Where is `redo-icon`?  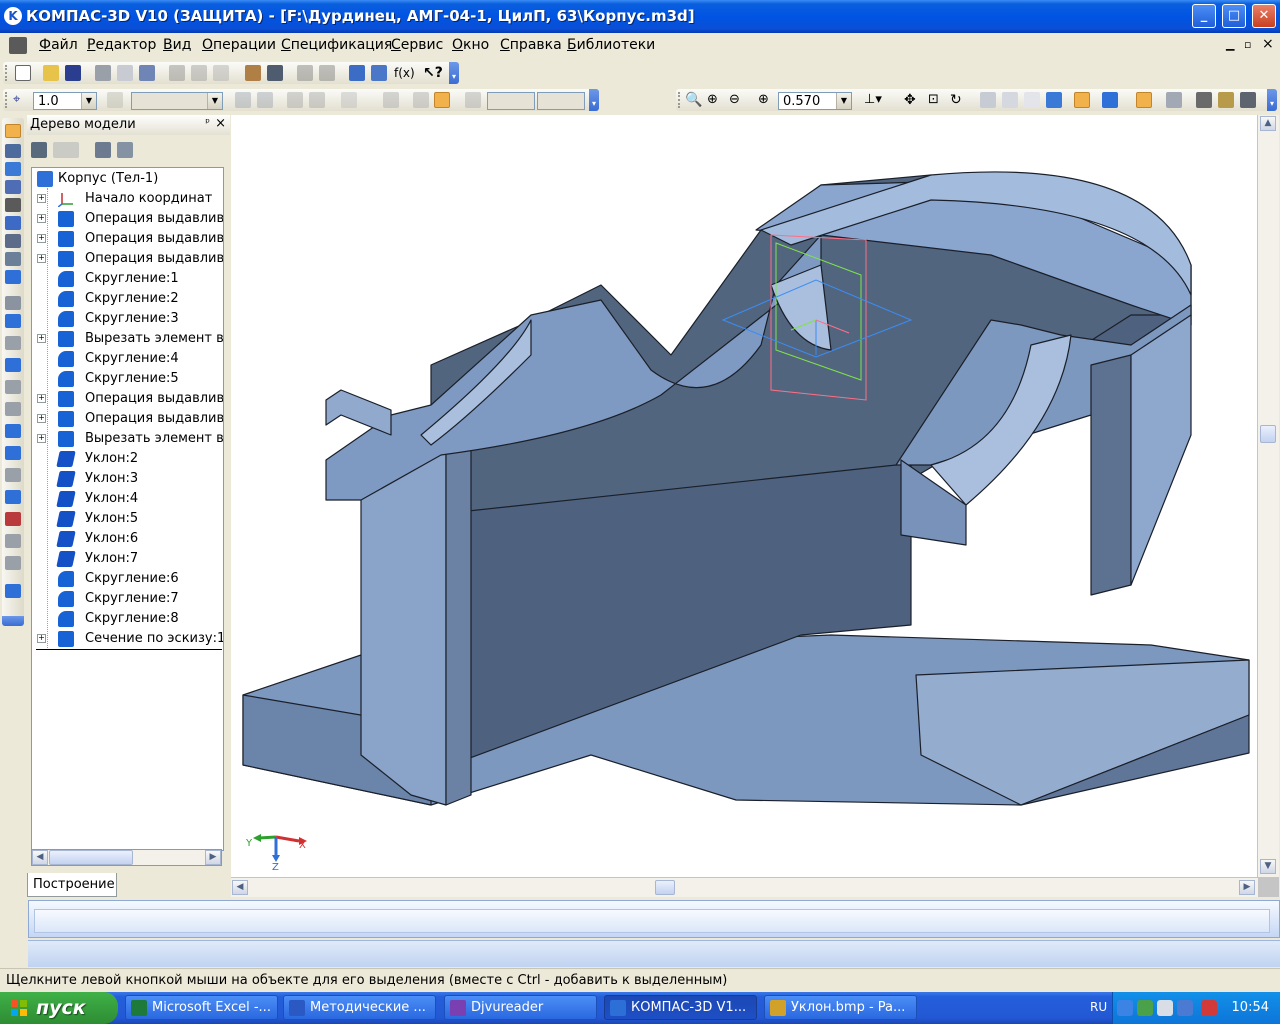 redo-icon is located at coordinates (327, 73).